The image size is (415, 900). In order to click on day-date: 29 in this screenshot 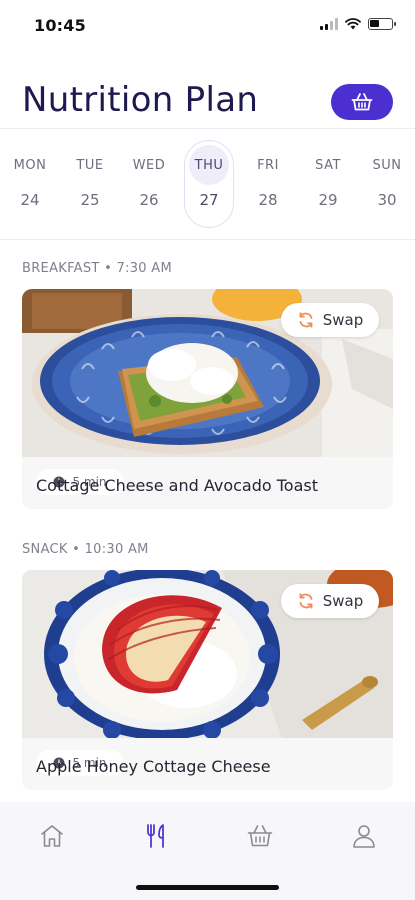, I will do `click(328, 200)`.